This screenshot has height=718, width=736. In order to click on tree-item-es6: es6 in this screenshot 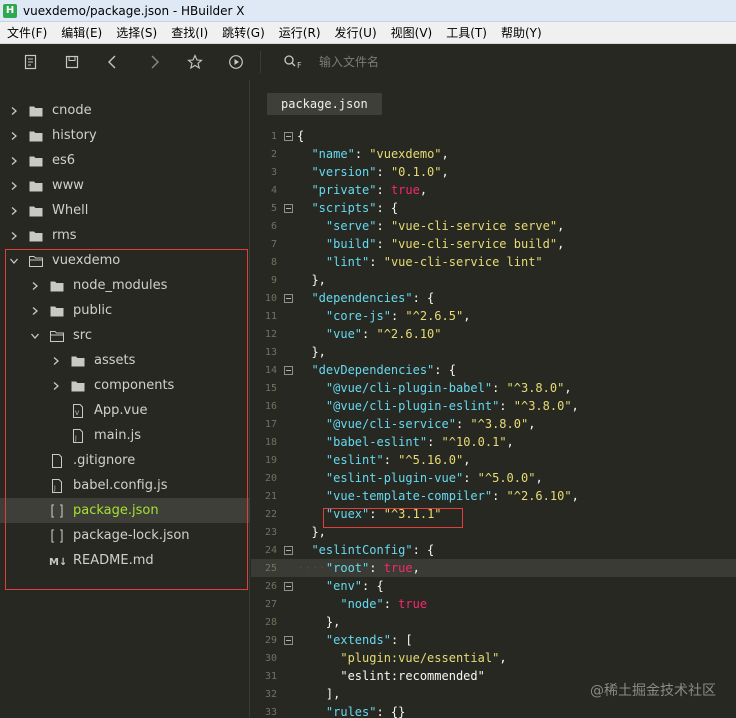, I will do `click(125, 160)`.